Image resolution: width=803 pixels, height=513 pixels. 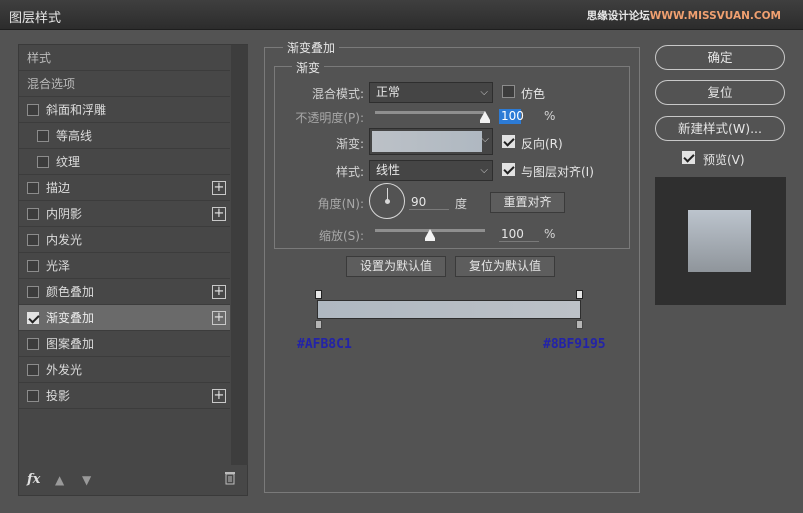 What do you see at coordinates (124, 396) in the screenshot?
I see `list-item: 投影 +` at bounding box center [124, 396].